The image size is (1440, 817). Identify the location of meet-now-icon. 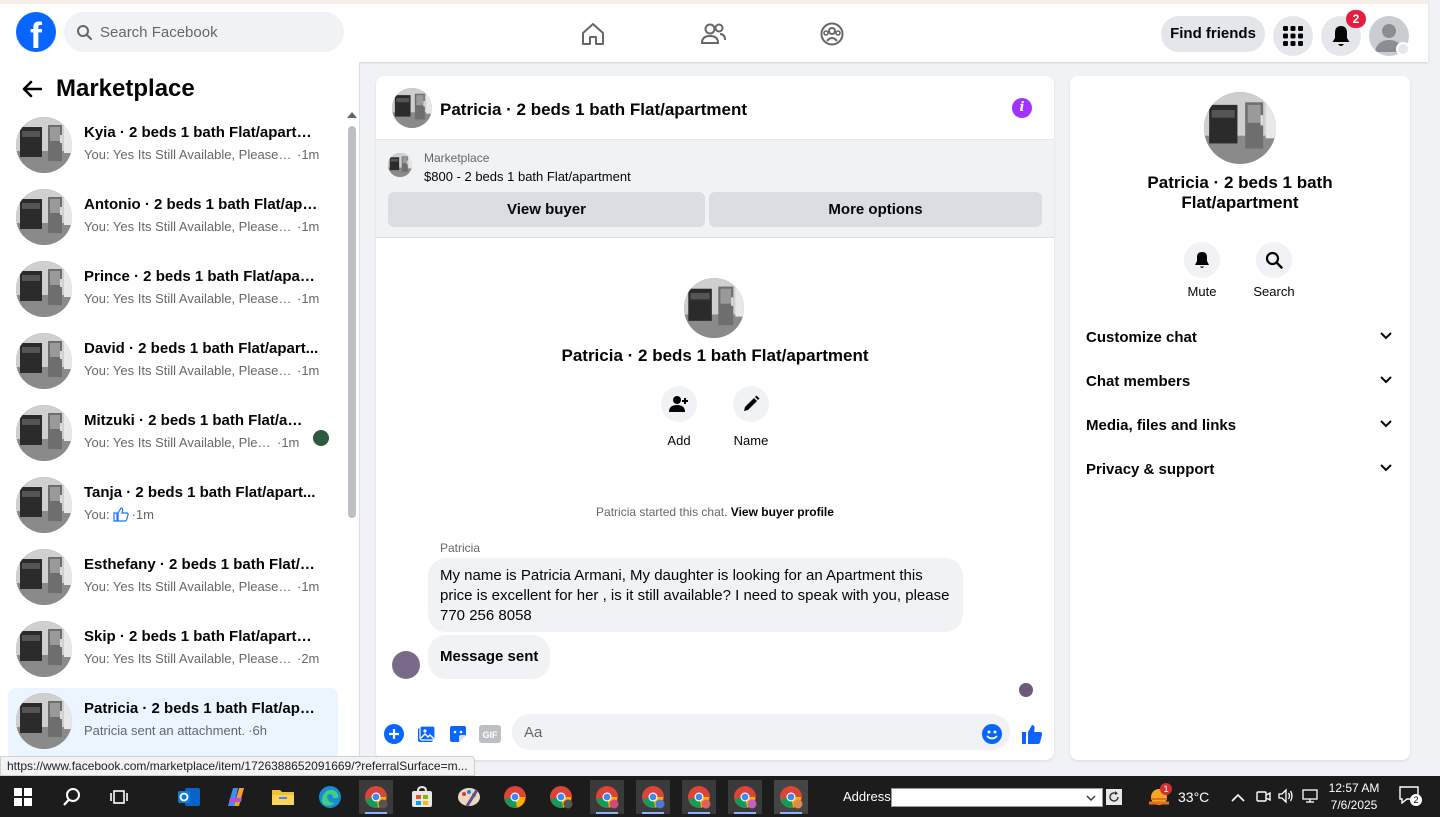
(1263, 798).